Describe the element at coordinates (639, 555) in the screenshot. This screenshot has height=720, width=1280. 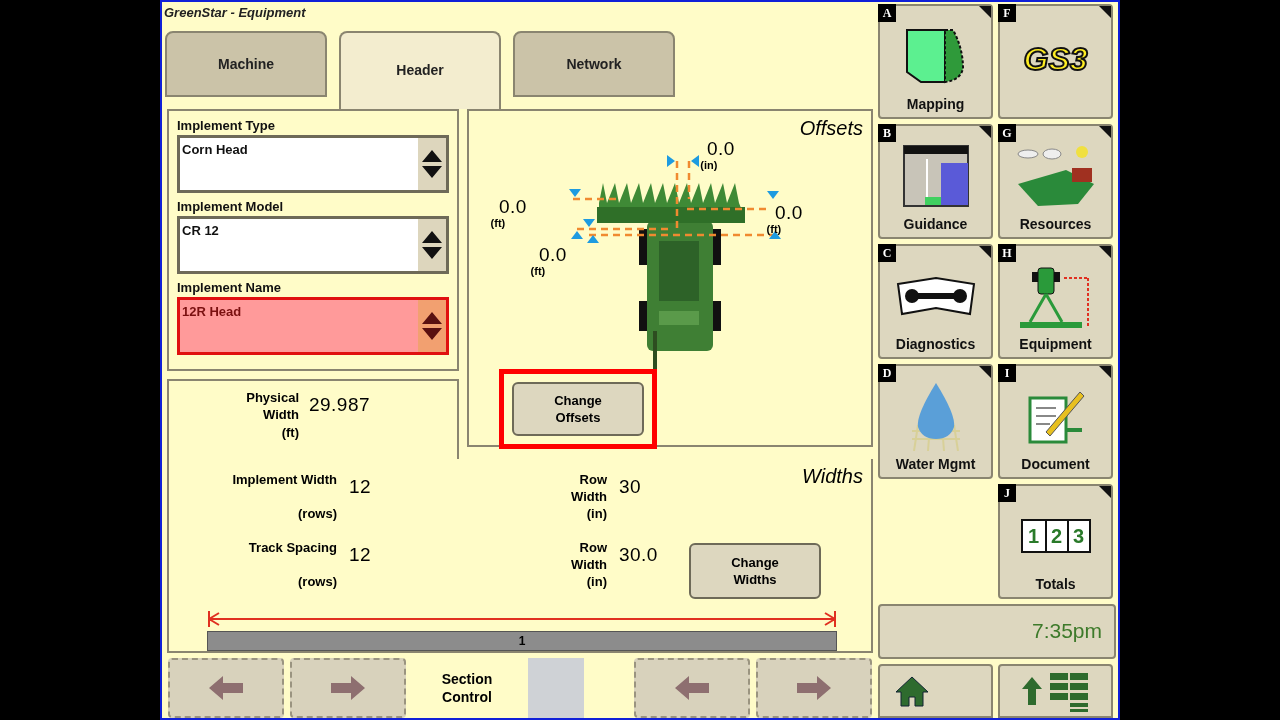
I see `measure-value: 30.0` at that location.